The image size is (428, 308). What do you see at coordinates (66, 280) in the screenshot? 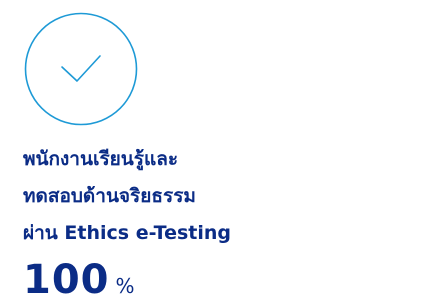
I see `stat-value: 100` at bounding box center [66, 280].